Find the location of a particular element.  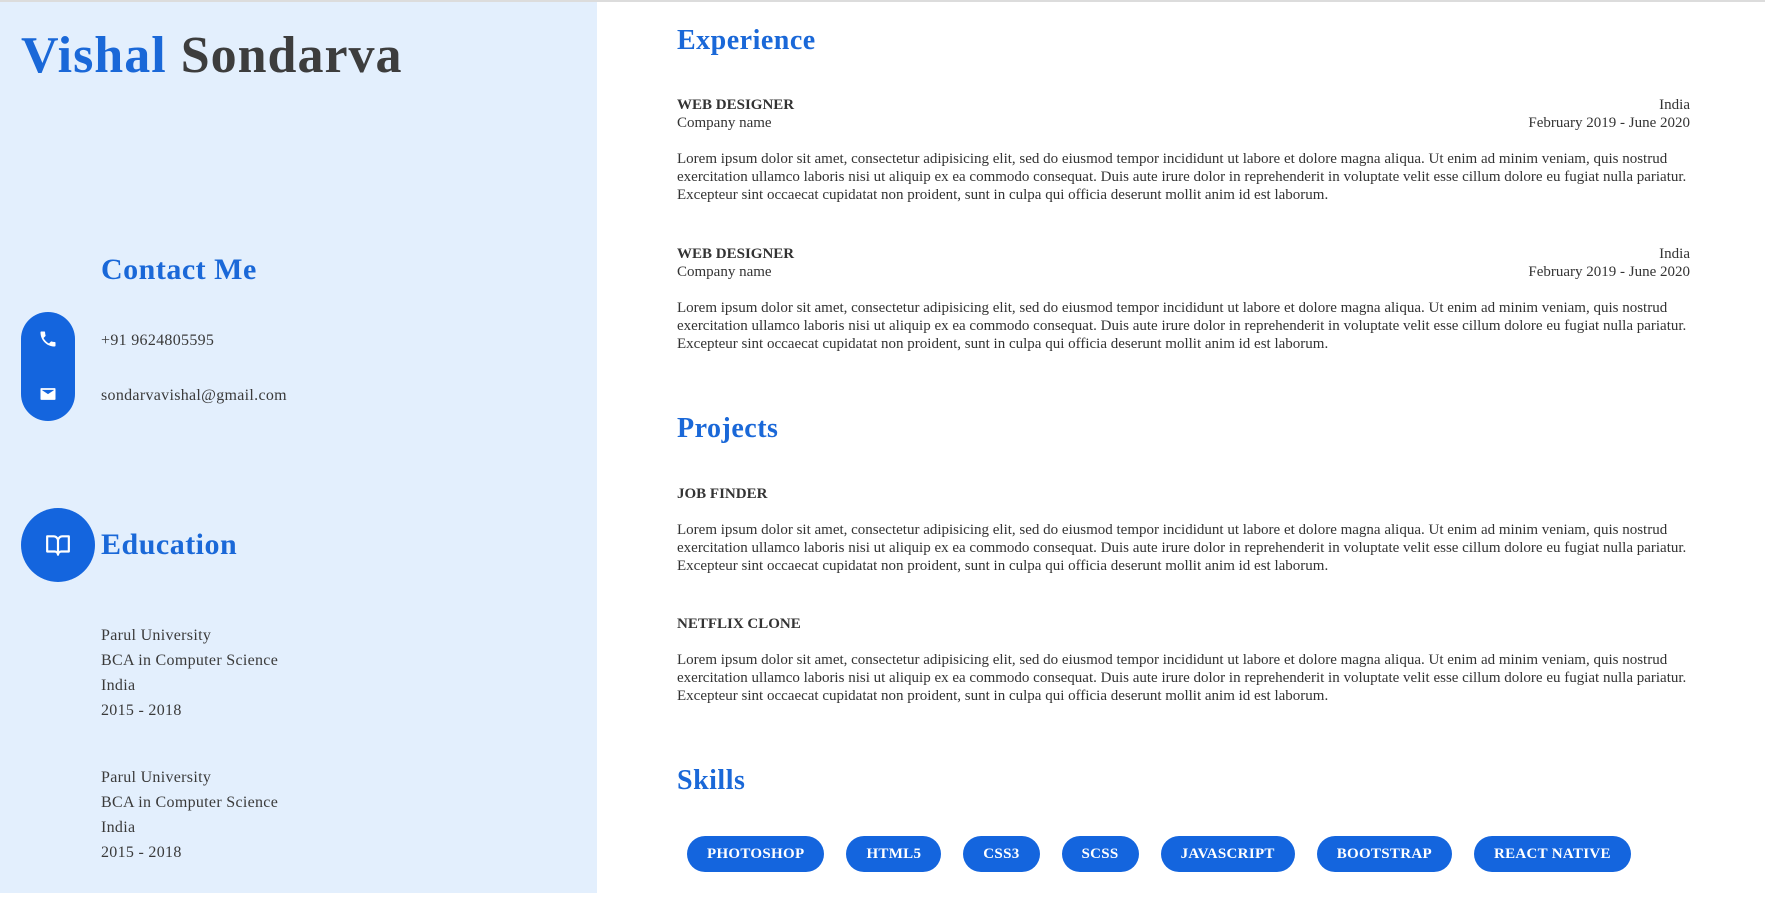

skill-tag-html5: HTML5 is located at coordinates (894, 854).